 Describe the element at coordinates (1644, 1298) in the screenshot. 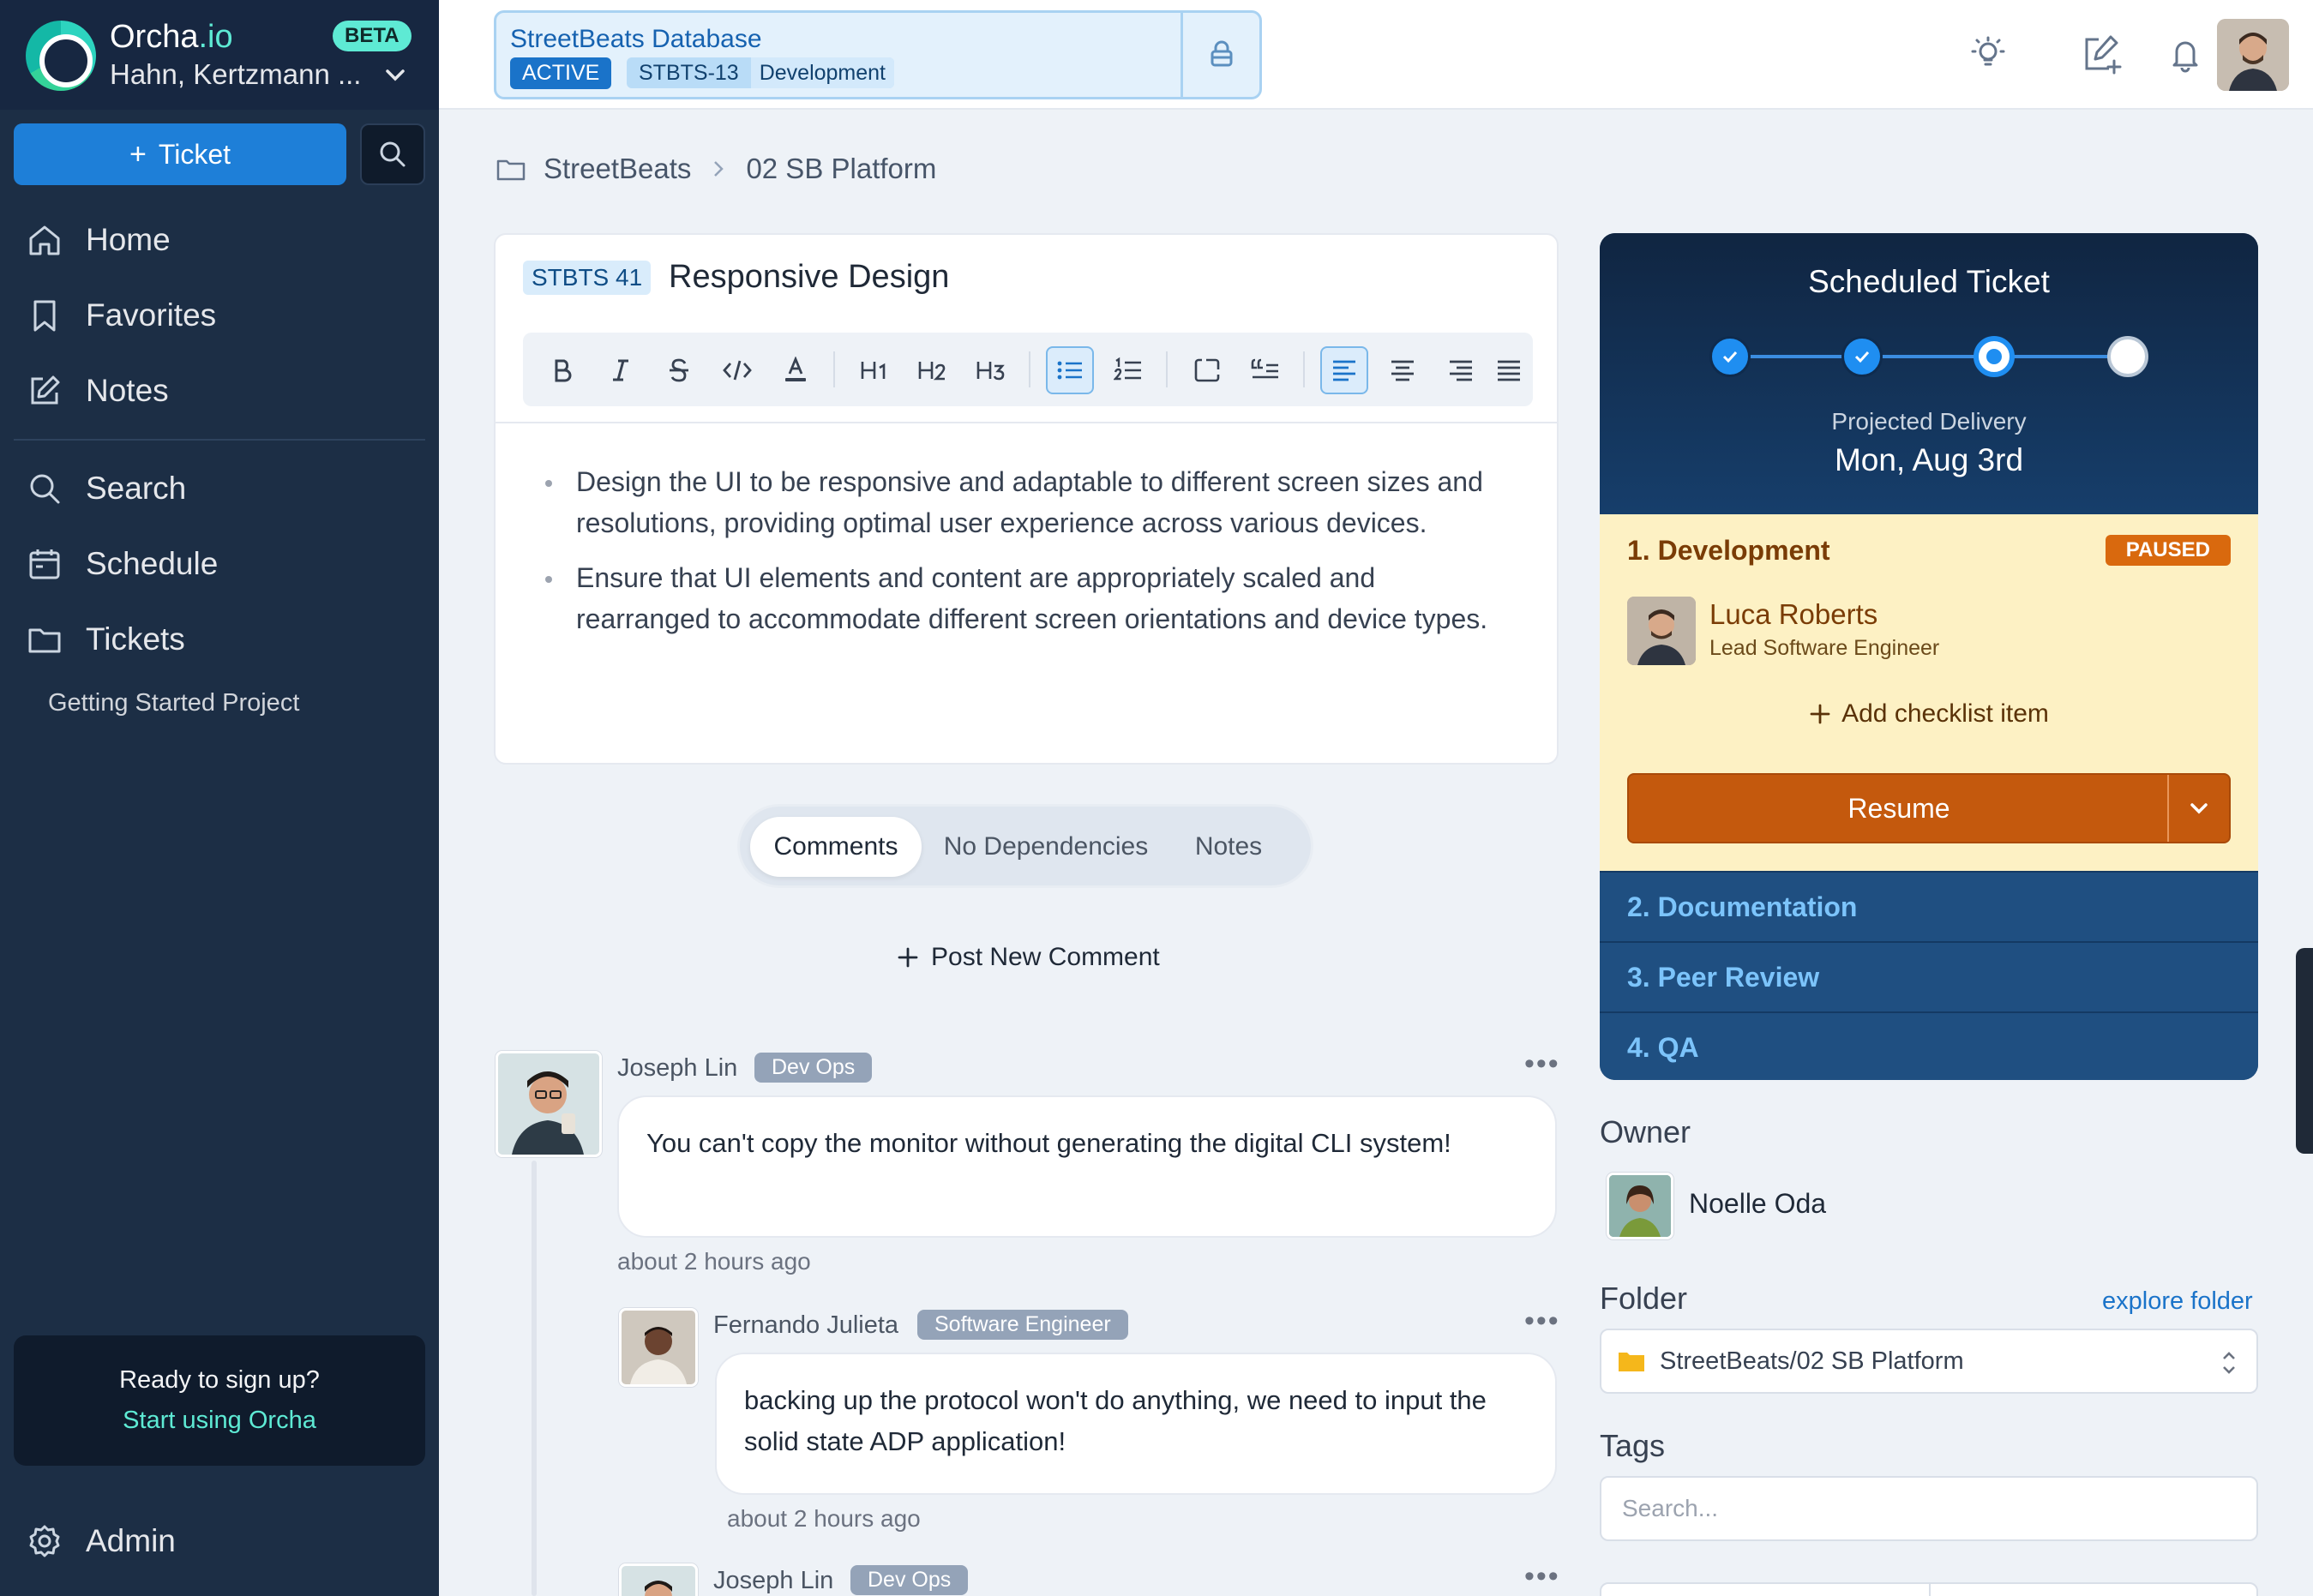

I see `folder-label: Folder` at that location.